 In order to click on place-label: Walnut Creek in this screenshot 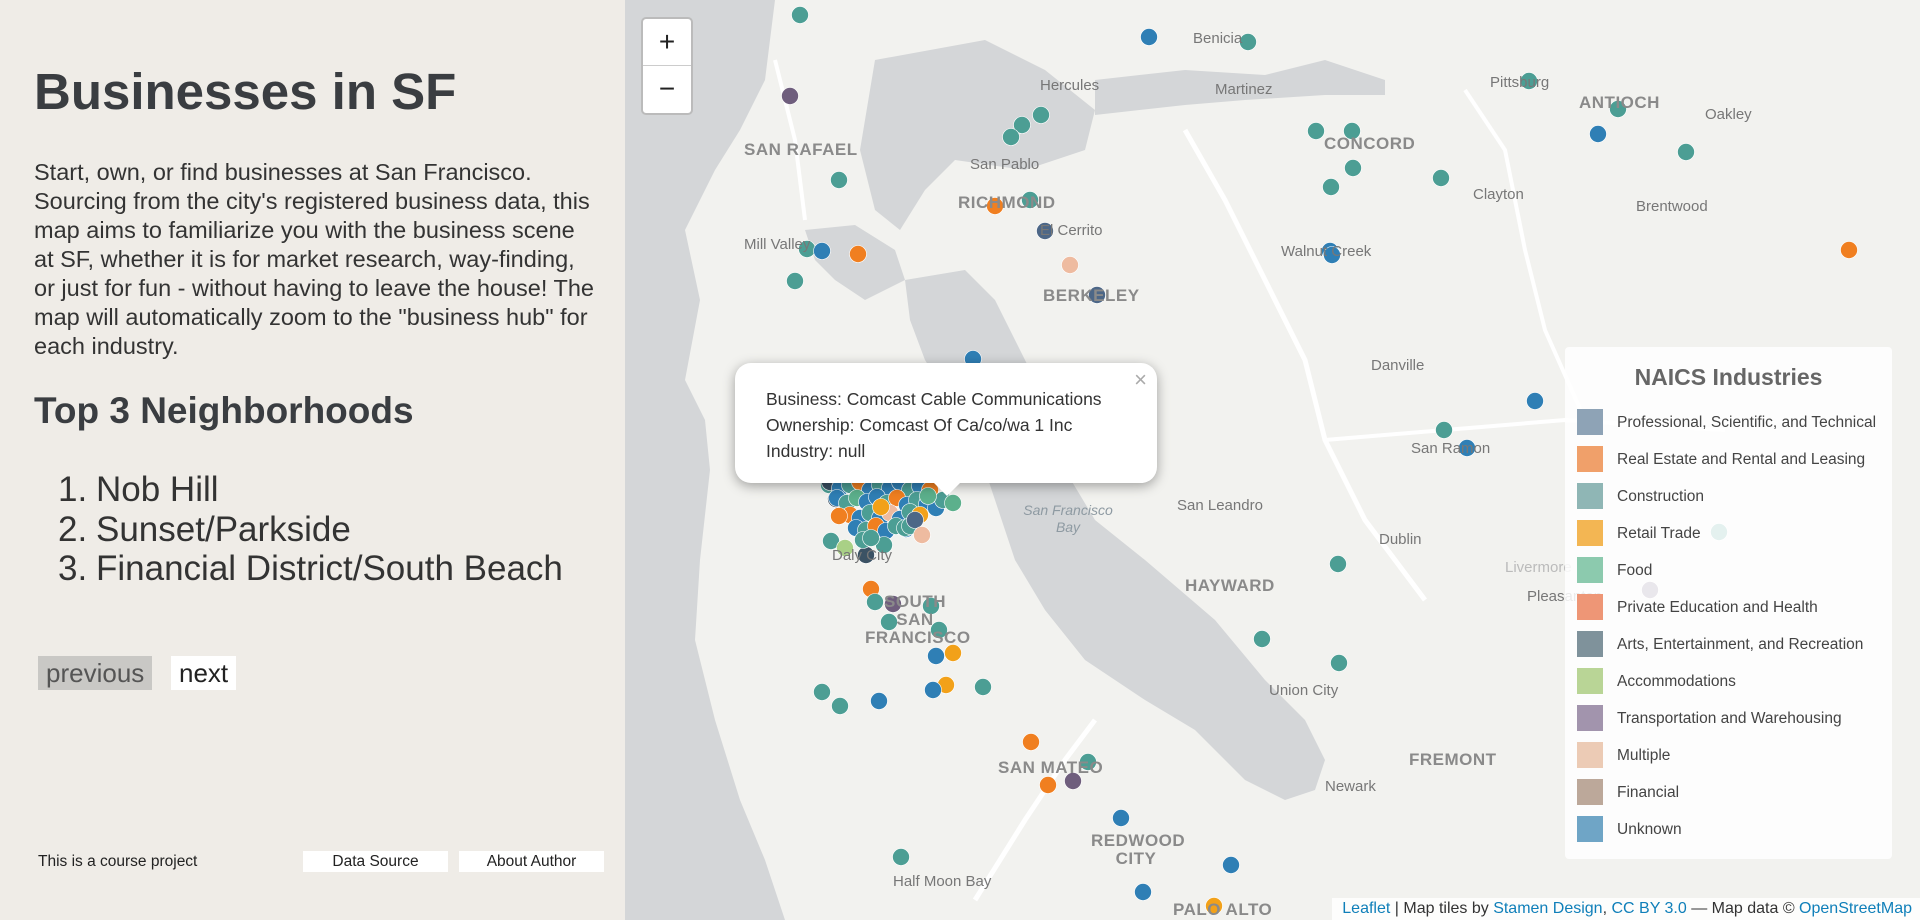, I will do `click(1326, 251)`.